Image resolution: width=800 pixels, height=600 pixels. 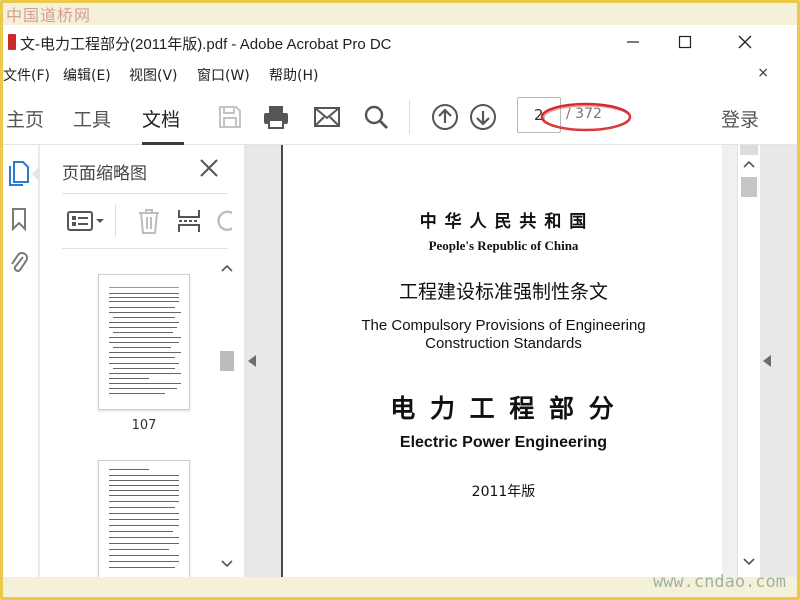 What do you see at coordinates (49, 15) in the screenshot?
I see `site-watermark-top: 中国道桥网` at bounding box center [49, 15].